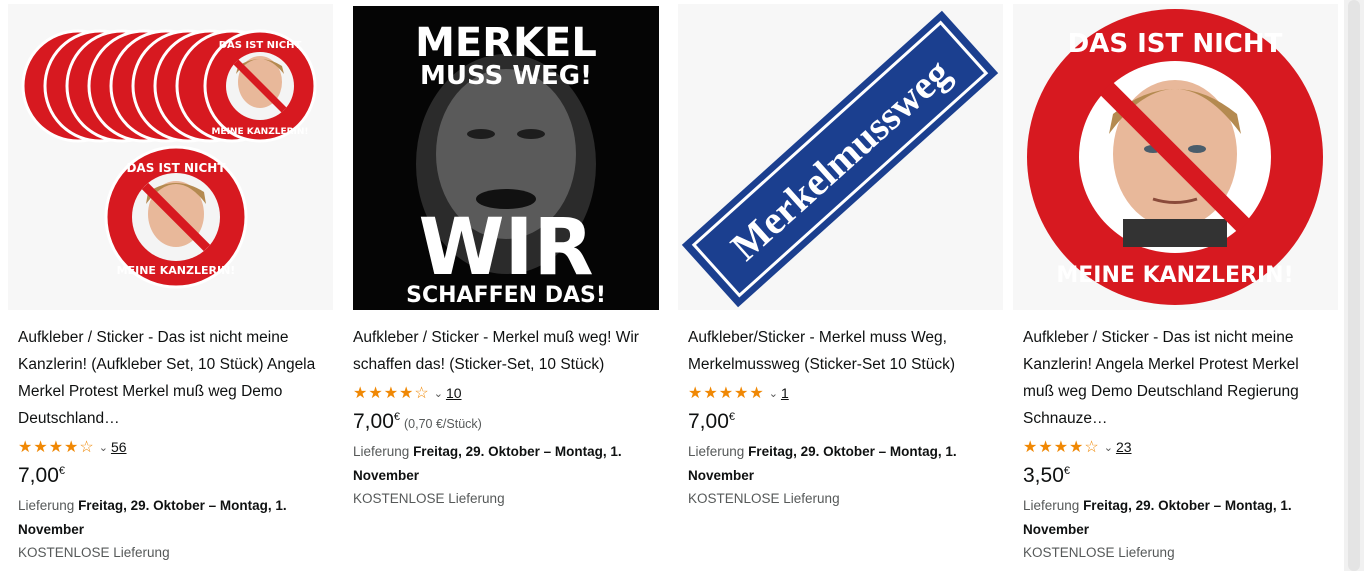 The image size is (1364, 571). Describe the element at coordinates (505, 424) in the screenshot. I see `price-row: 7,00€ (0,70 €/Stück)` at that location.